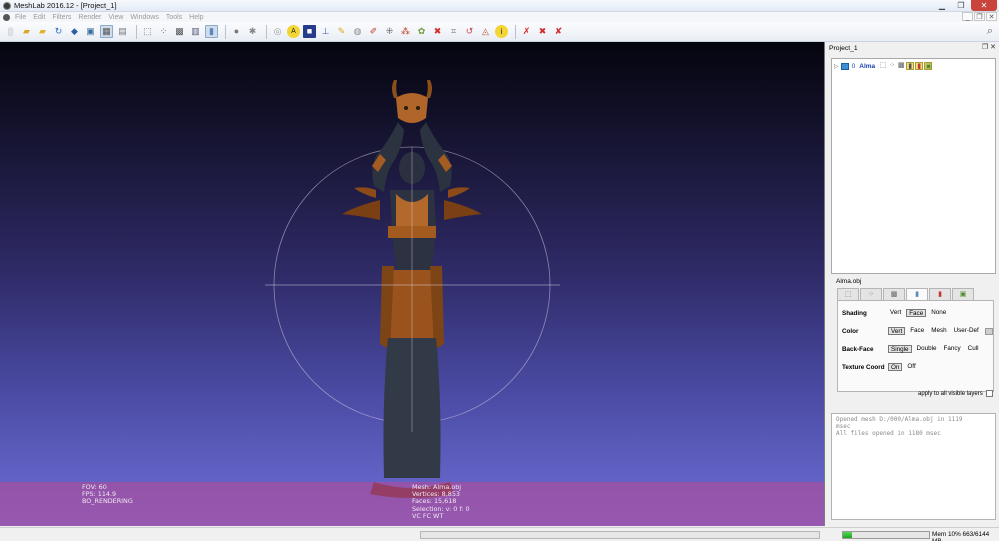  What do you see at coordinates (195, 31) in the screenshot?
I see `flat-icon: ▥` at bounding box center [195, 31].